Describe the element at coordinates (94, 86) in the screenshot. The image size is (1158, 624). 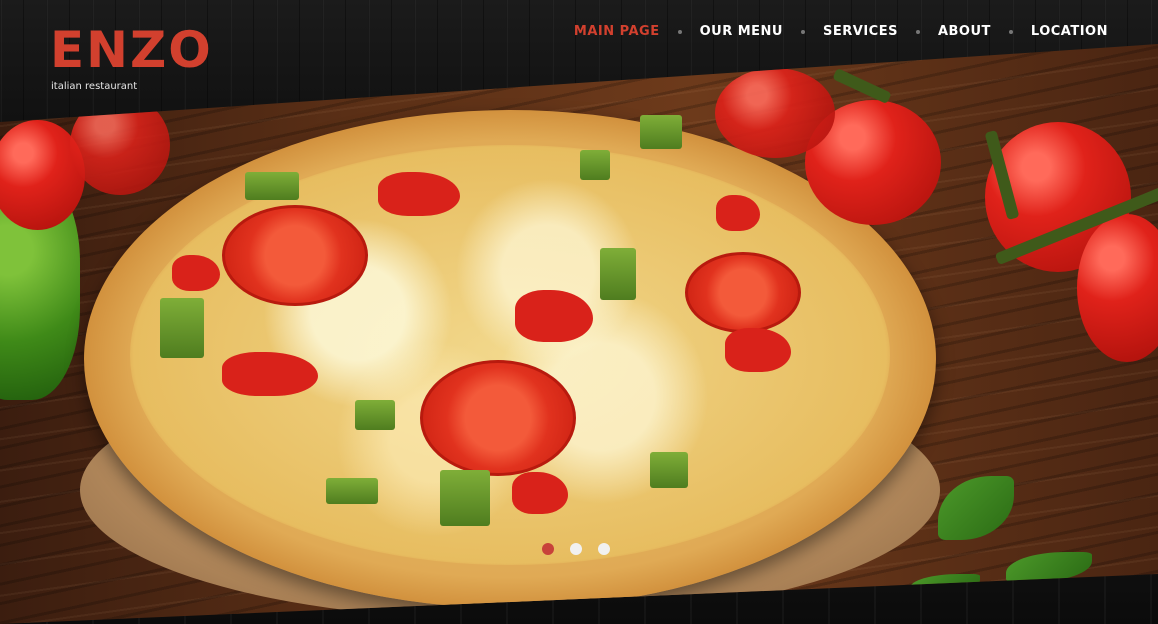
I see `brand-tagline: italian restaurant` at that location.